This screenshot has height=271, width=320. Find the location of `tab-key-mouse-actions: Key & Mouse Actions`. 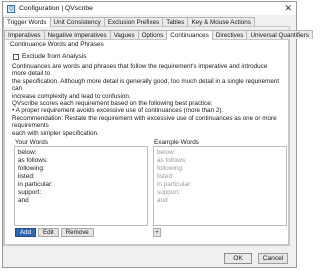

tab-key-mouse-actions: Key & Mouse Actions is located at coordinates (221, 21).